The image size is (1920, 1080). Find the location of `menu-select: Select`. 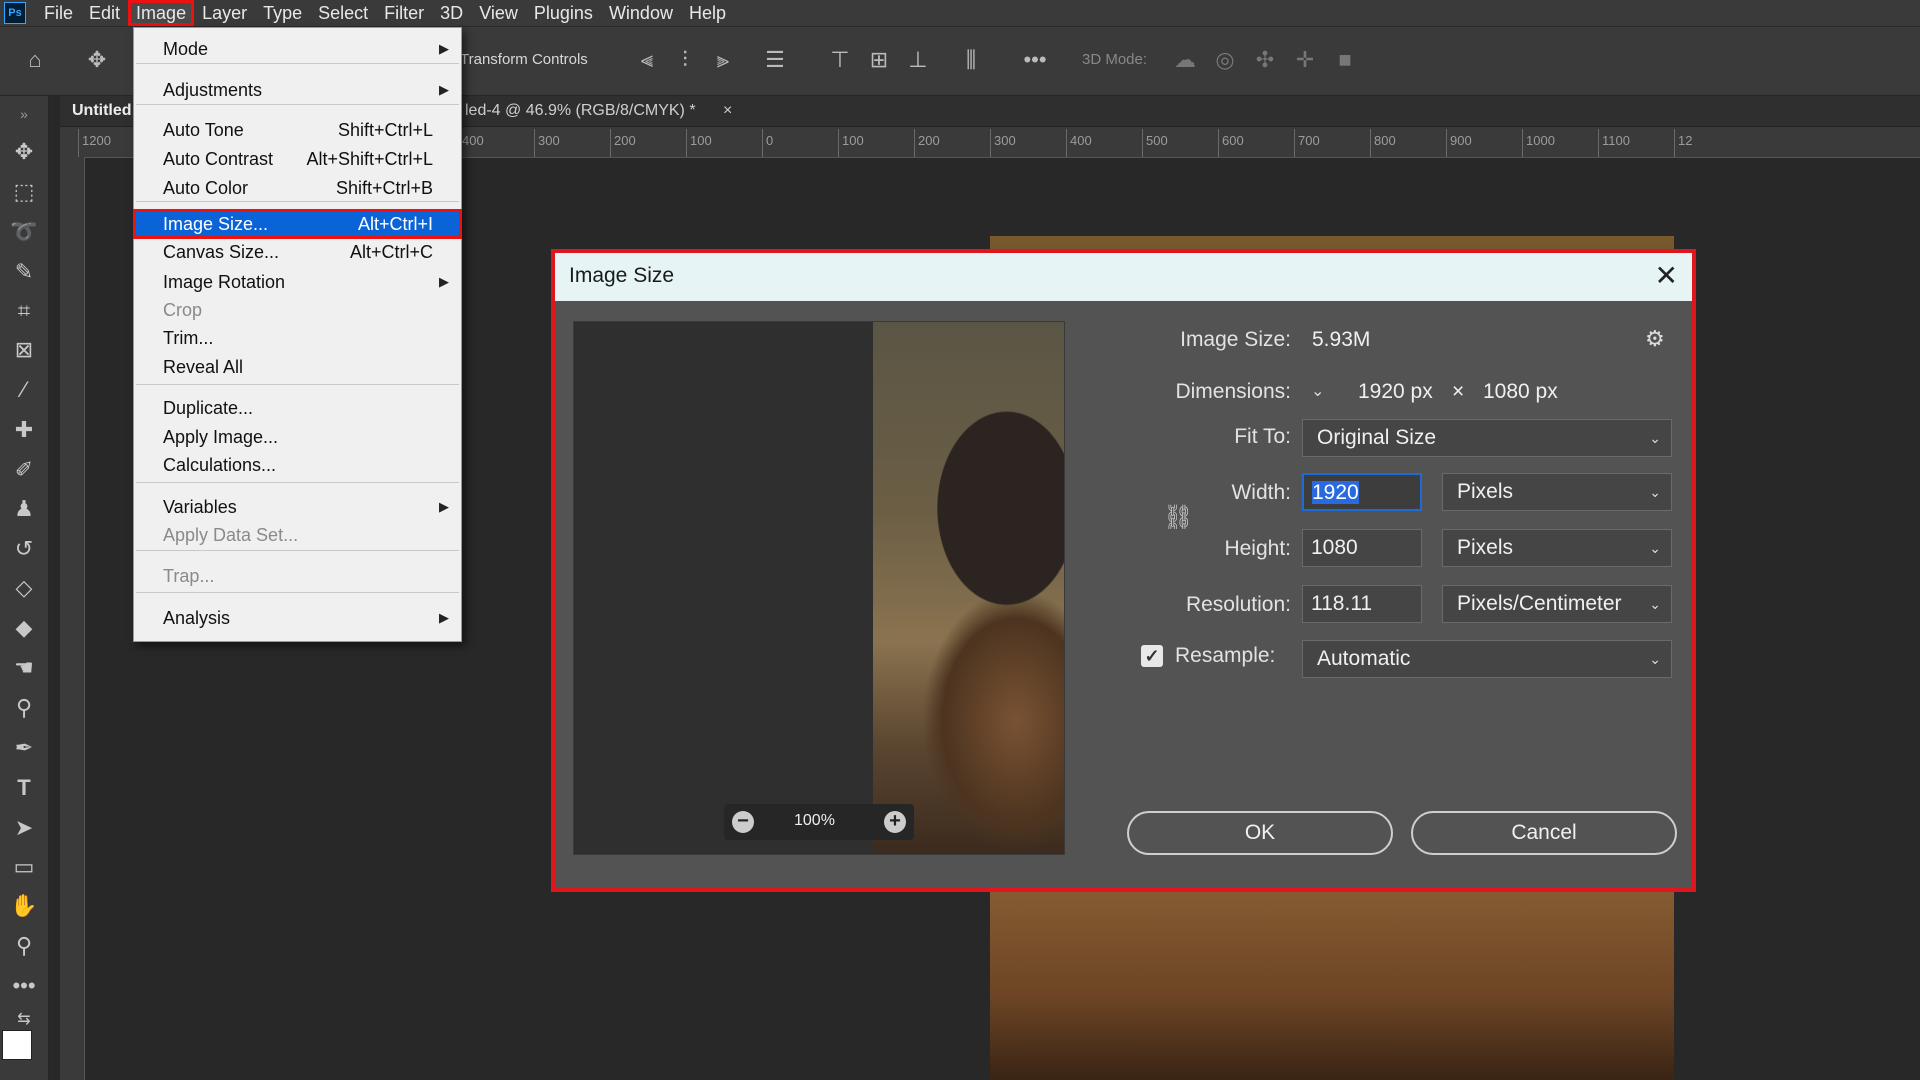

menu-select: Select is located at coordinates (343, 13).